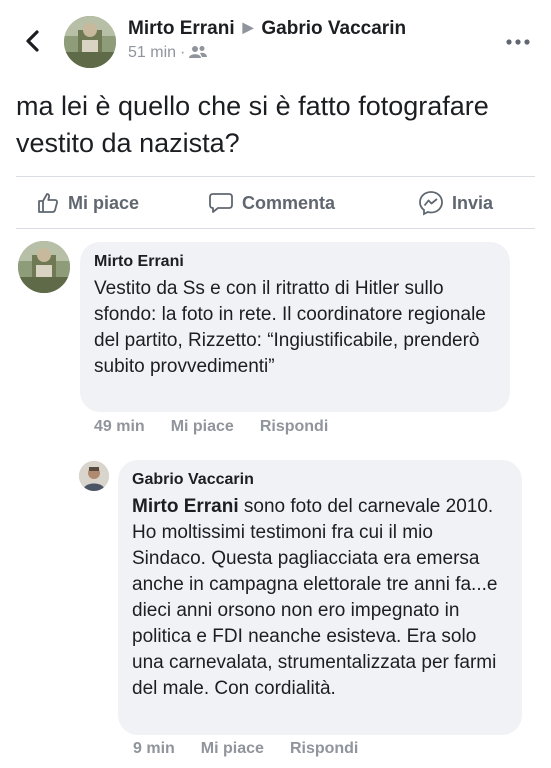 This screenshot has width=551, height=768. What do you see at coordinates (33, 41) in the screenshot?
I see `back-arrow-icon` at bounding box center [33, 41].